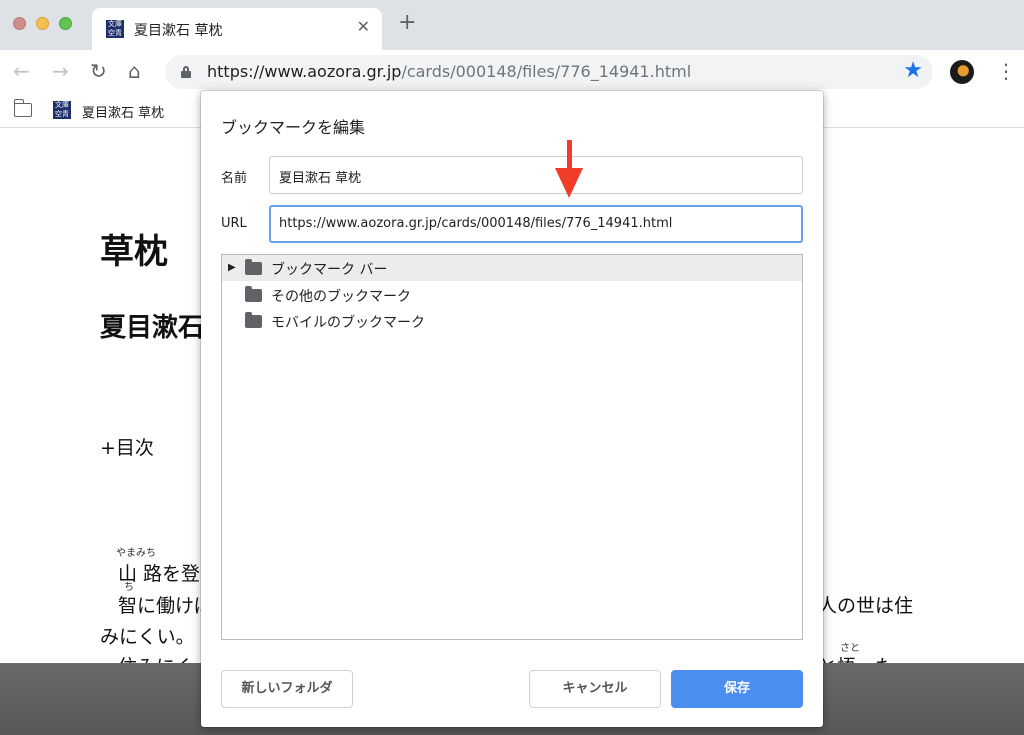 The image size is (1024, 735). What do you see at coordinates (595, 689) in the screenshot?
I see `cancel-button: キャンセル` at bounding box center [595, 689].